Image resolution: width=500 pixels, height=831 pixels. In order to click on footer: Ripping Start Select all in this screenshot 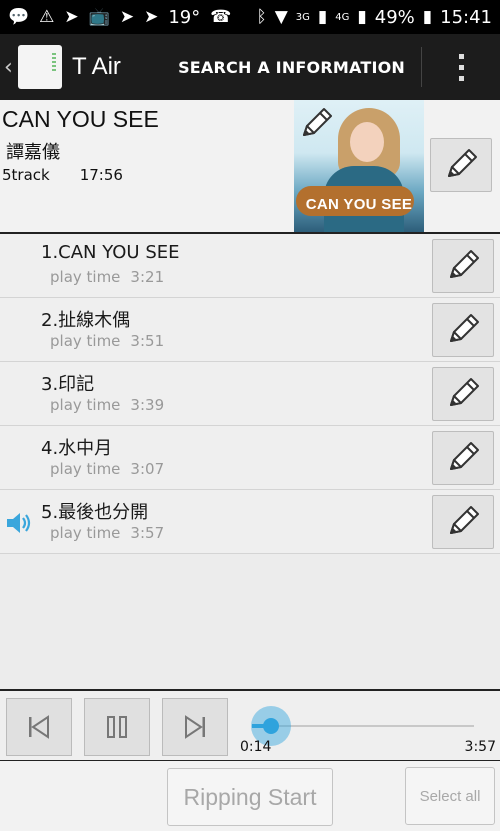, I will do `click(250, 796)`.